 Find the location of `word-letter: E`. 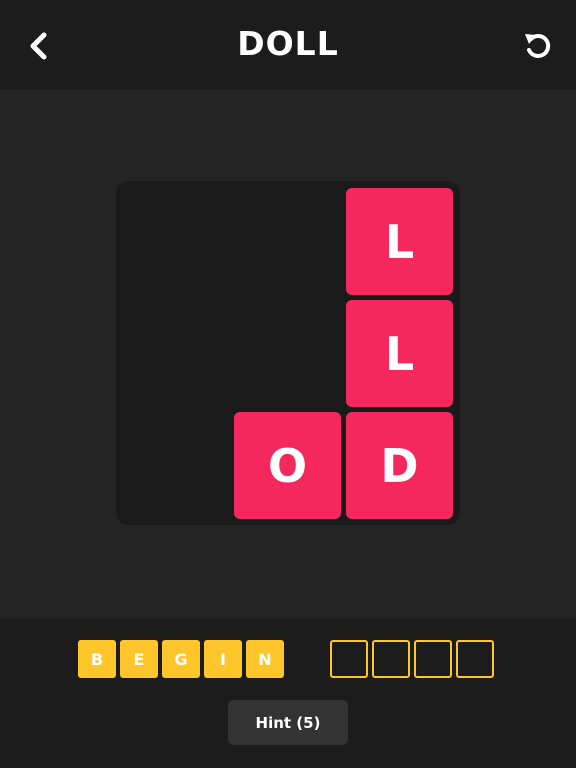

word-letter: E is located at coordinates (139, 659).